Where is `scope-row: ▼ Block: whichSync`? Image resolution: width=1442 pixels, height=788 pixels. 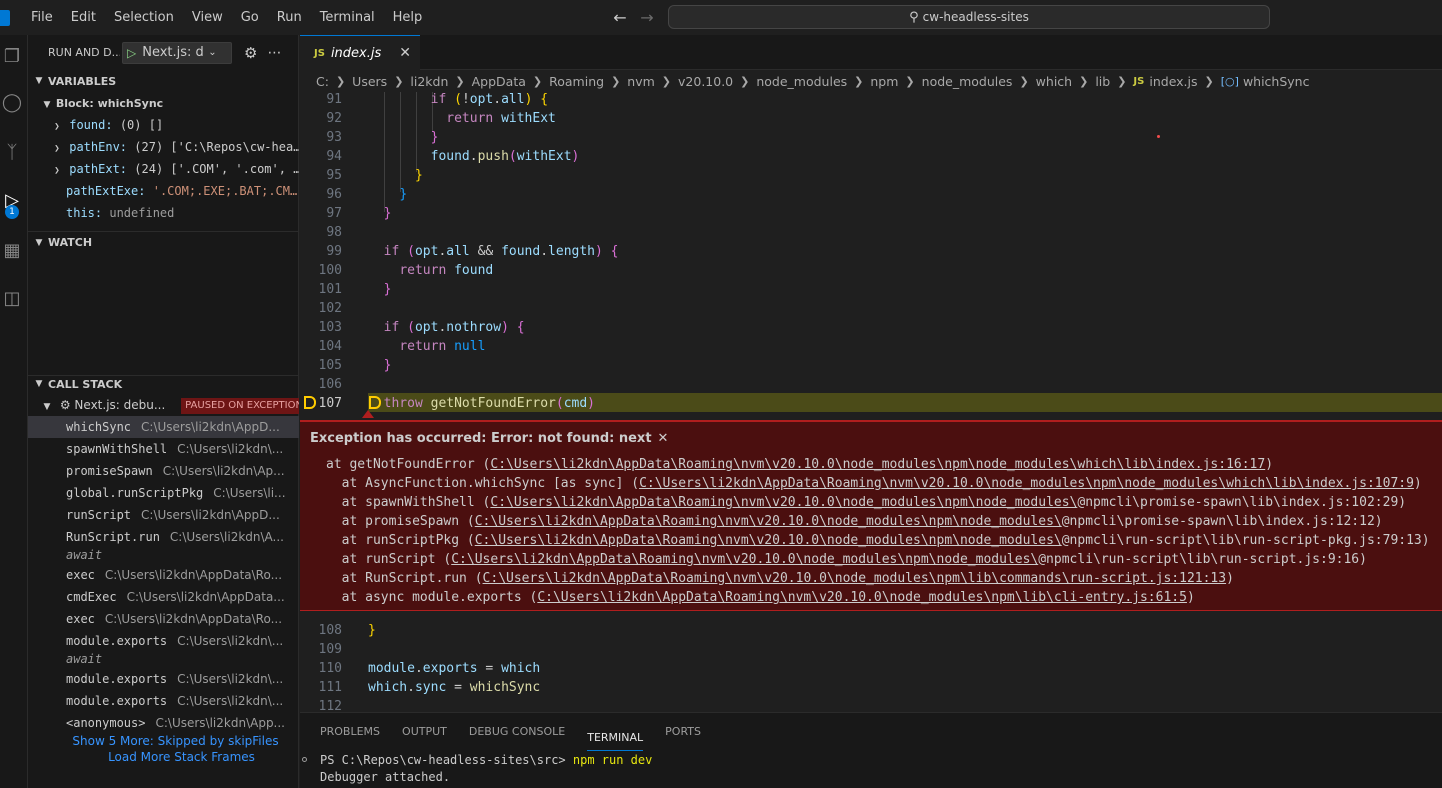
scope-row: ▼ Block: whichSync is located at coordinates (163, 103).